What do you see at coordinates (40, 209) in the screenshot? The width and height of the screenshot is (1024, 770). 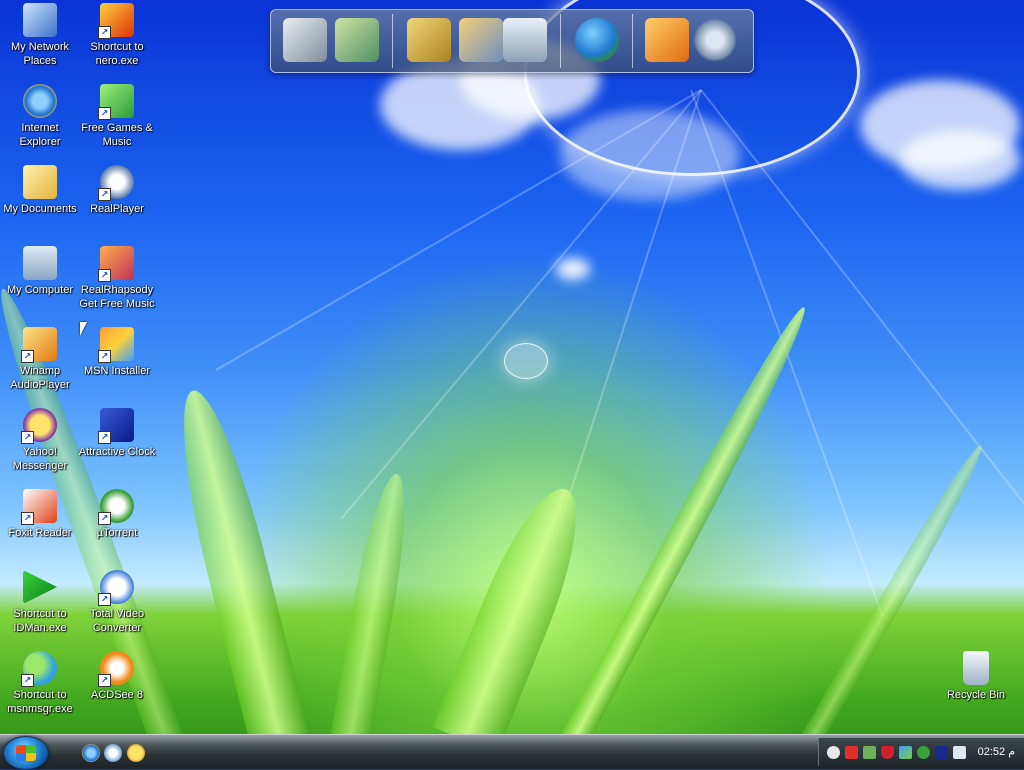 I see `desktop-icon-label: My Documents` at bounding box center [40, 209].